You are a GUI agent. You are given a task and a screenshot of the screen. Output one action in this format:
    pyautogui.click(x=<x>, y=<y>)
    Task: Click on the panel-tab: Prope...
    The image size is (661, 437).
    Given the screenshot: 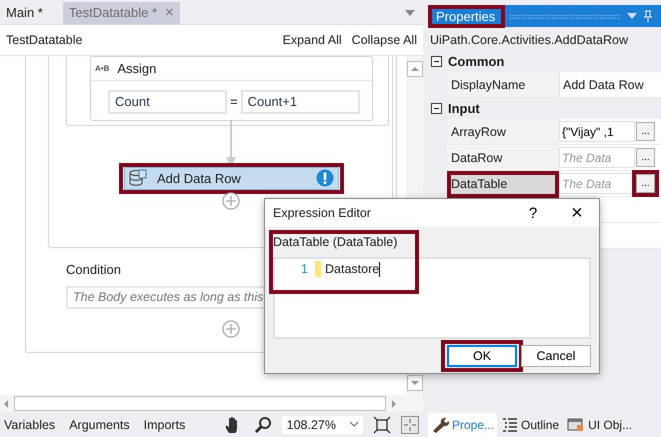 What is the action you would take?
    pyautogui.click(x=463, y=424)
    